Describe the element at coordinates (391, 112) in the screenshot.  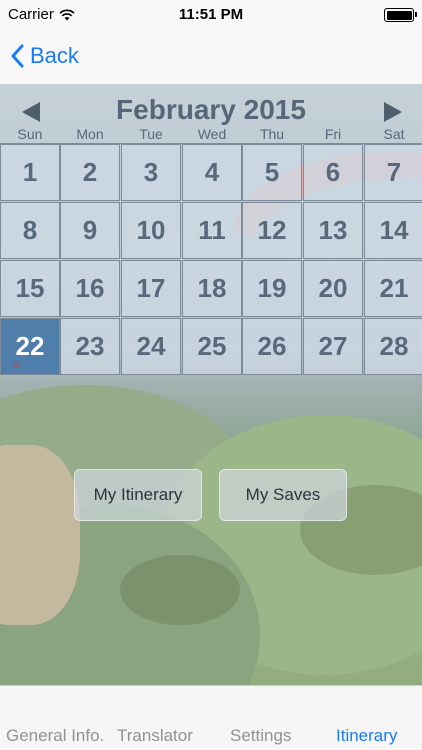
I see `next-month-arrow-icon` at that location.